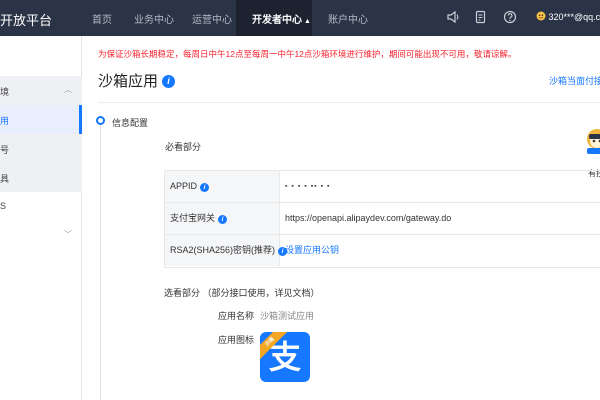 Image resolution: width=600 pixels, height=400 pixels. What do you see at coordinates (68, 89) in the screenshot?
I see `chevron-up-icon: ︿` at bounding box center [68, 89].